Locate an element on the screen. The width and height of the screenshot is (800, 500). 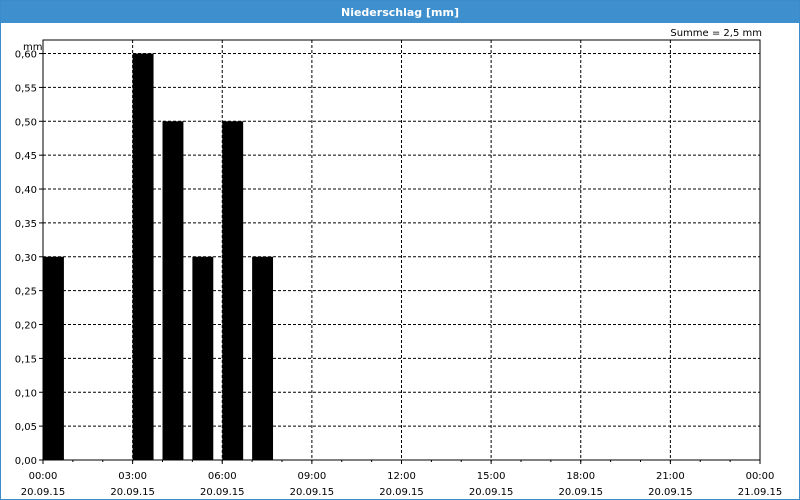
y-tick-label: 0,55 is located at coordinates (26, 88).